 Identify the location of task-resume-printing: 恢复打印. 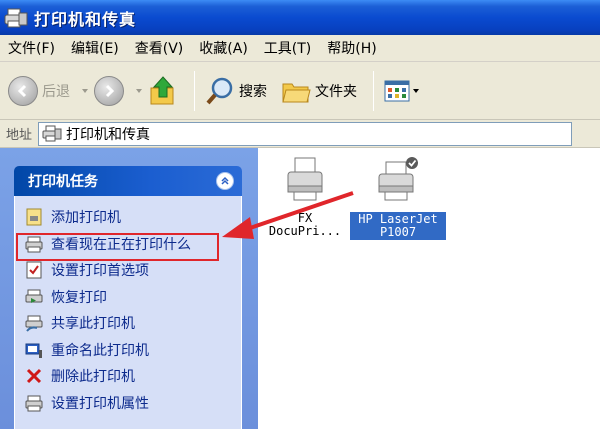
(133, 297).